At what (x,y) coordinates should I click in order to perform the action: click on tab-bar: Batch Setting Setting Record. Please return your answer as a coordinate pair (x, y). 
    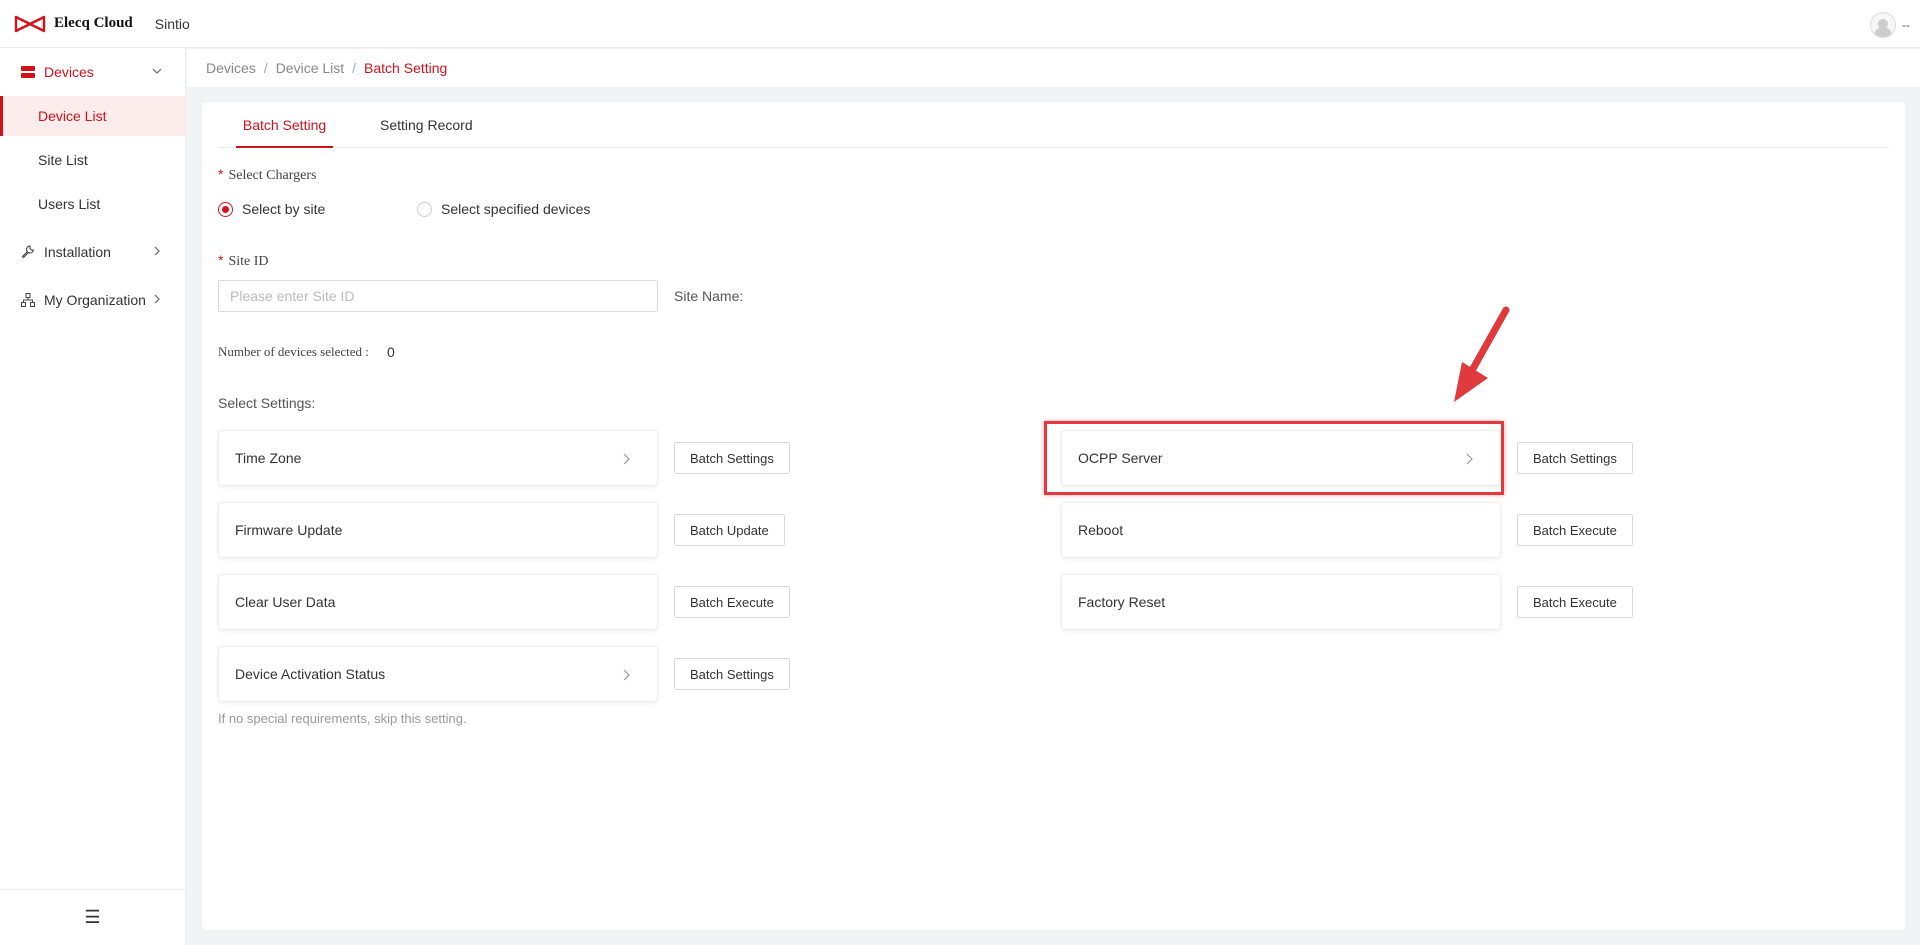
    Looking at the image, I should click on (1053, 125).